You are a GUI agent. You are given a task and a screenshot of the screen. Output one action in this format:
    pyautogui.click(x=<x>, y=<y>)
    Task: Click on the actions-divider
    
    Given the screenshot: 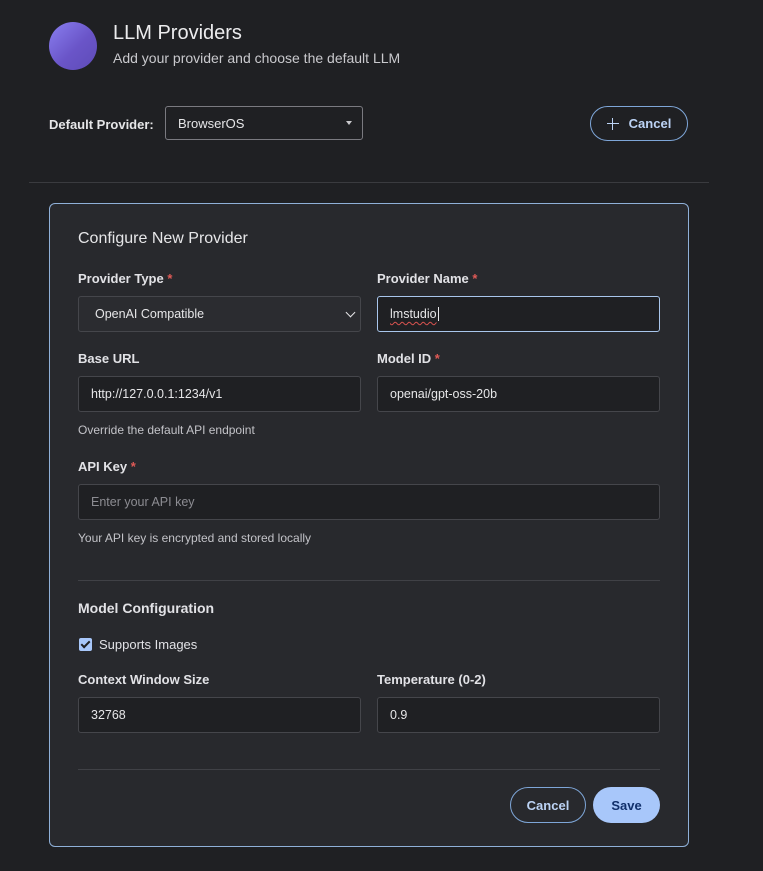 What is the action you would take?
    pyautogui.click(x=369, y=769)
    